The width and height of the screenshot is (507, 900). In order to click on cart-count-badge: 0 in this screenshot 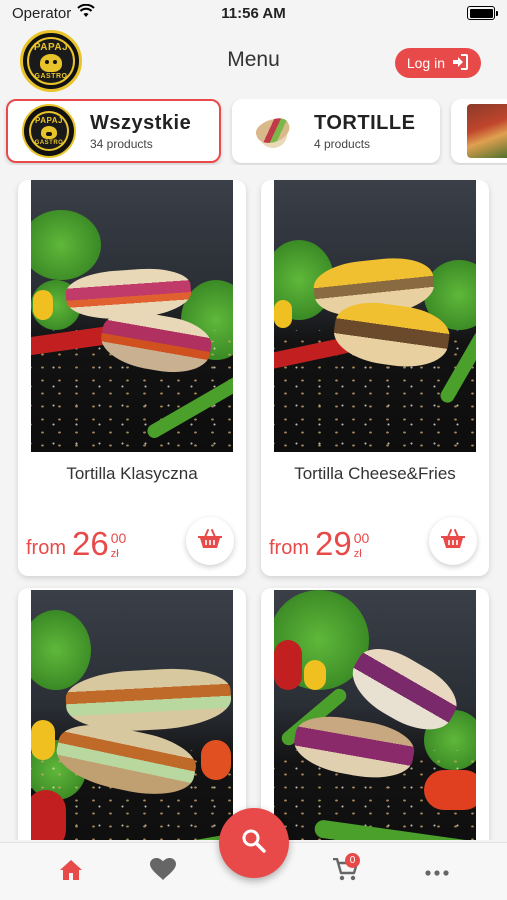, I will do `click(352, 860)`.